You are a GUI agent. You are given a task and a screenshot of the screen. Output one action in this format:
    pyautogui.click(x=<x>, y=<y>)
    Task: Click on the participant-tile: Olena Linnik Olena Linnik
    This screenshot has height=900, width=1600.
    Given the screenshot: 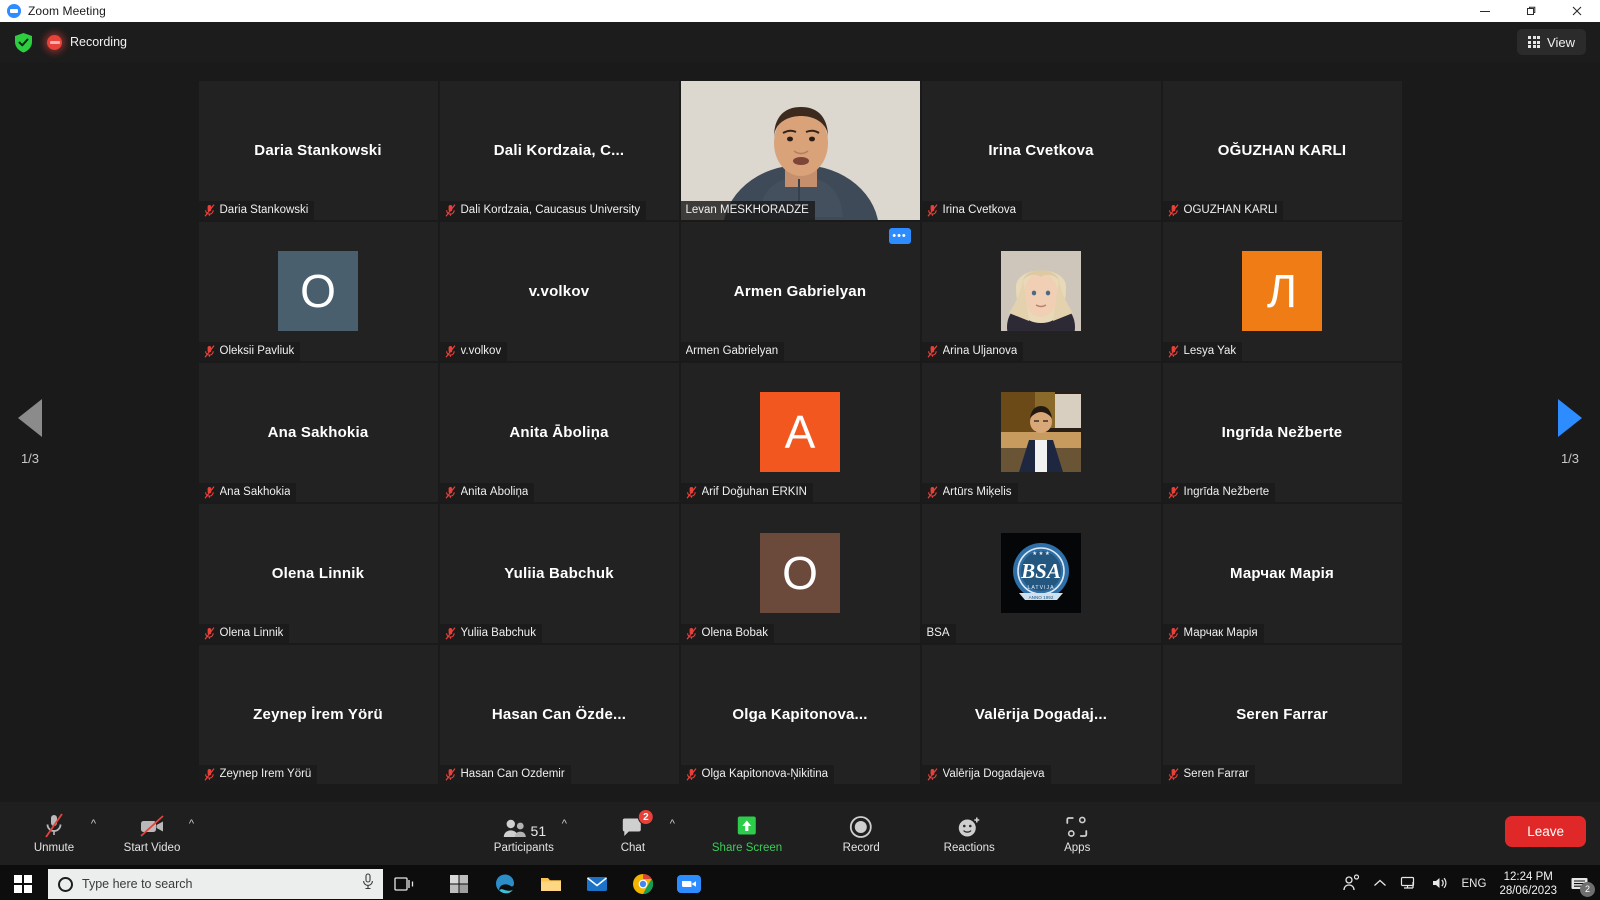 What is the action you would take?
    pyautogui.click(x=318, y=573)
    